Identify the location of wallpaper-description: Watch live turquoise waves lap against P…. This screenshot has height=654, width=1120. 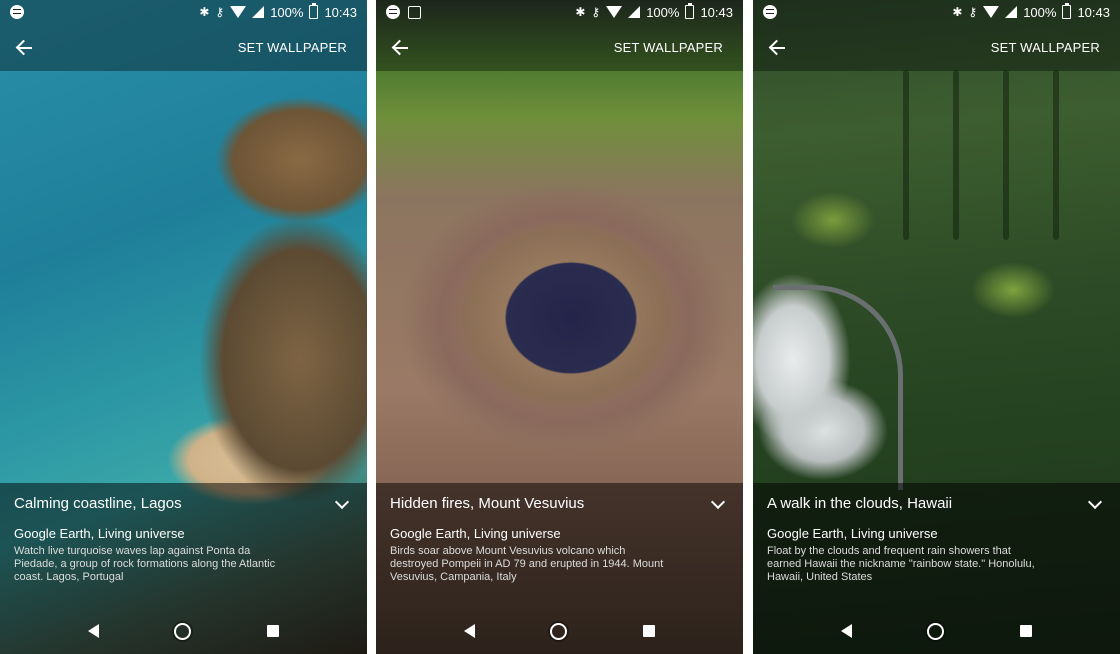
(145, 564).